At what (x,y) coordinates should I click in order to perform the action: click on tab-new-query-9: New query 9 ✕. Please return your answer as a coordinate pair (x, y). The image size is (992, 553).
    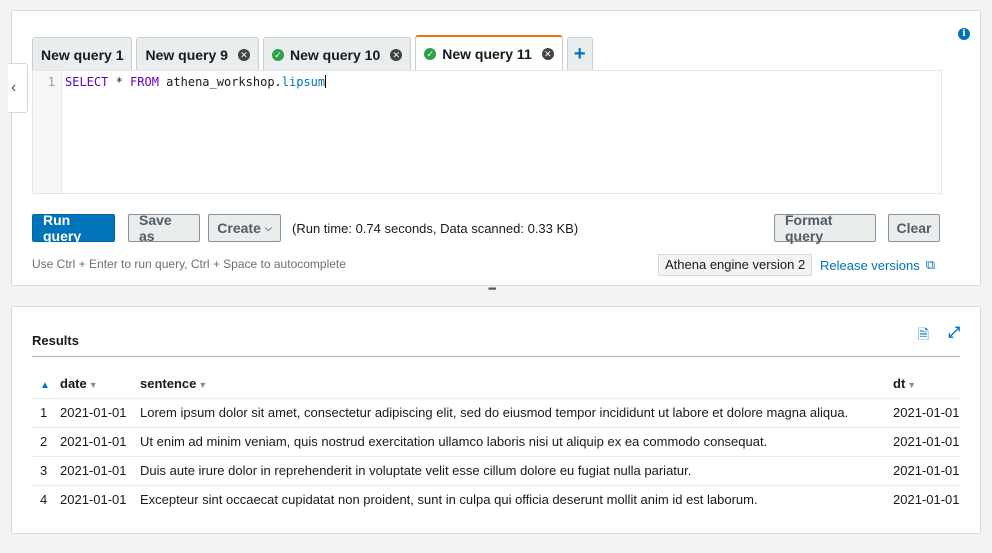
    Looking at the image, I should click on (197, 54).